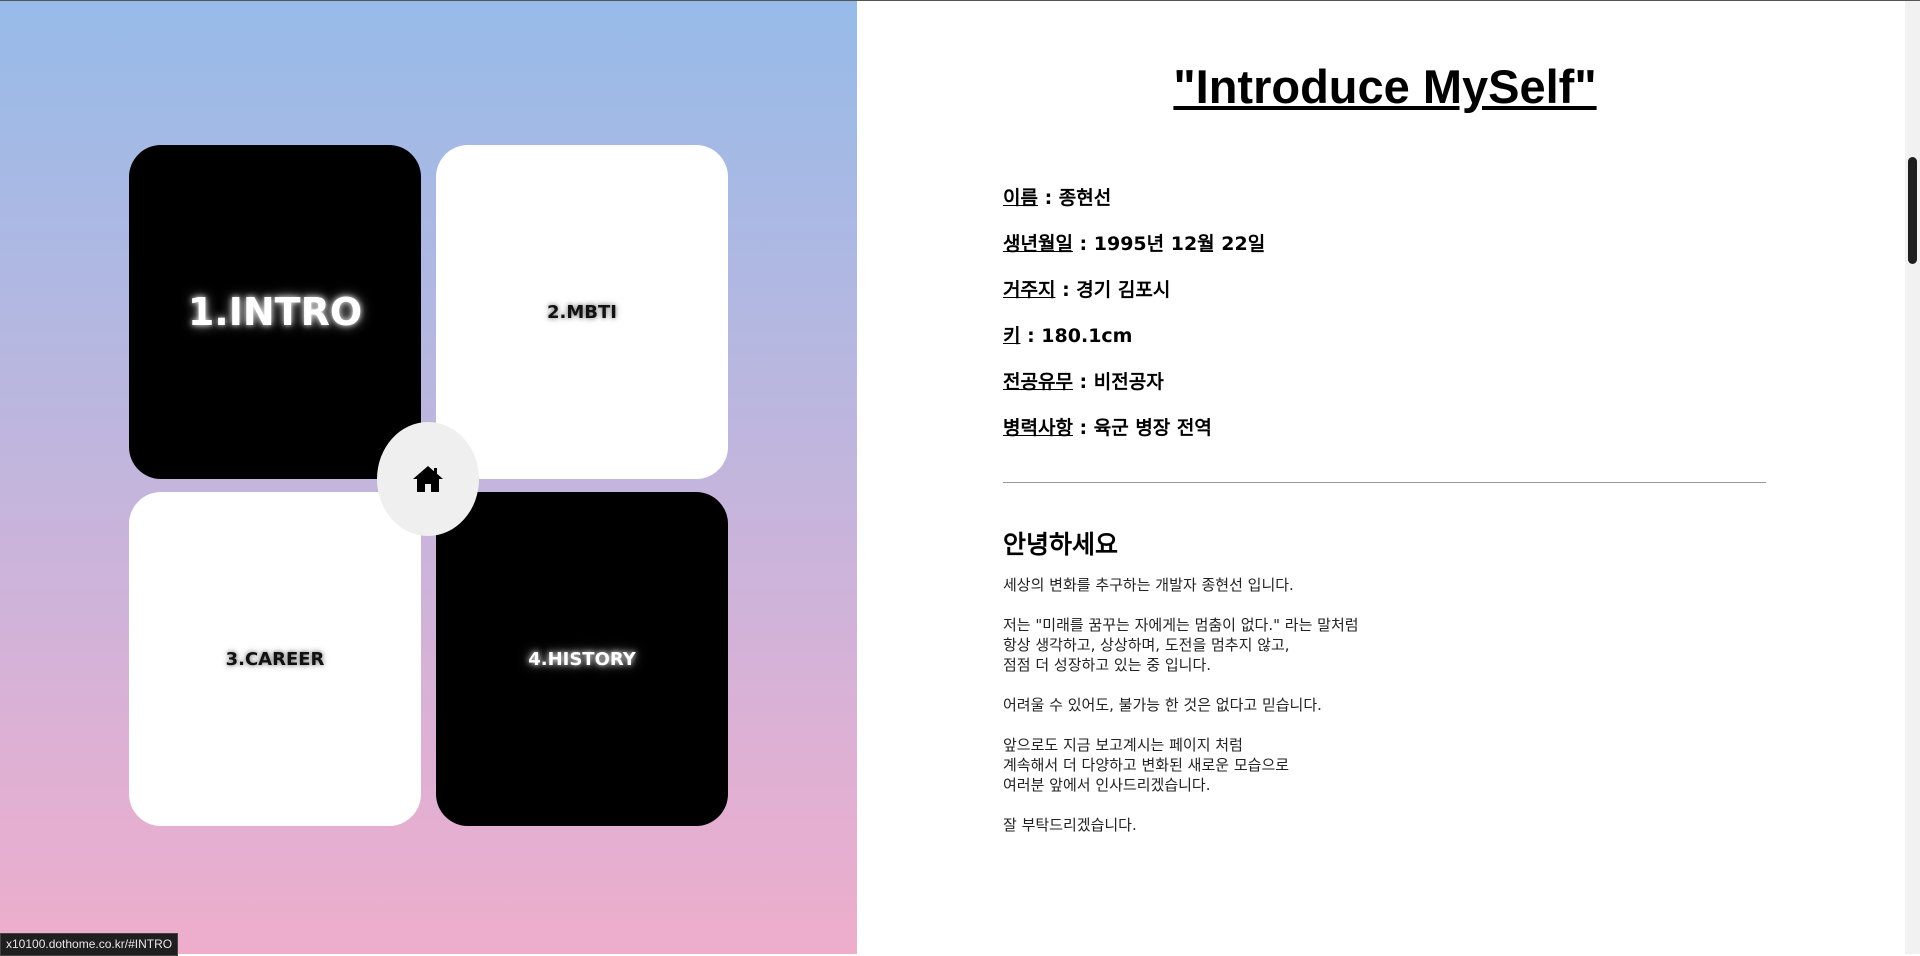 Image resolution: width=1920 pixels, height=956 pixels. What do you see at coordinates (1038, 428) in the screenshot?
I see `info-label: 병력사항` at bounding box center [1038, 428].